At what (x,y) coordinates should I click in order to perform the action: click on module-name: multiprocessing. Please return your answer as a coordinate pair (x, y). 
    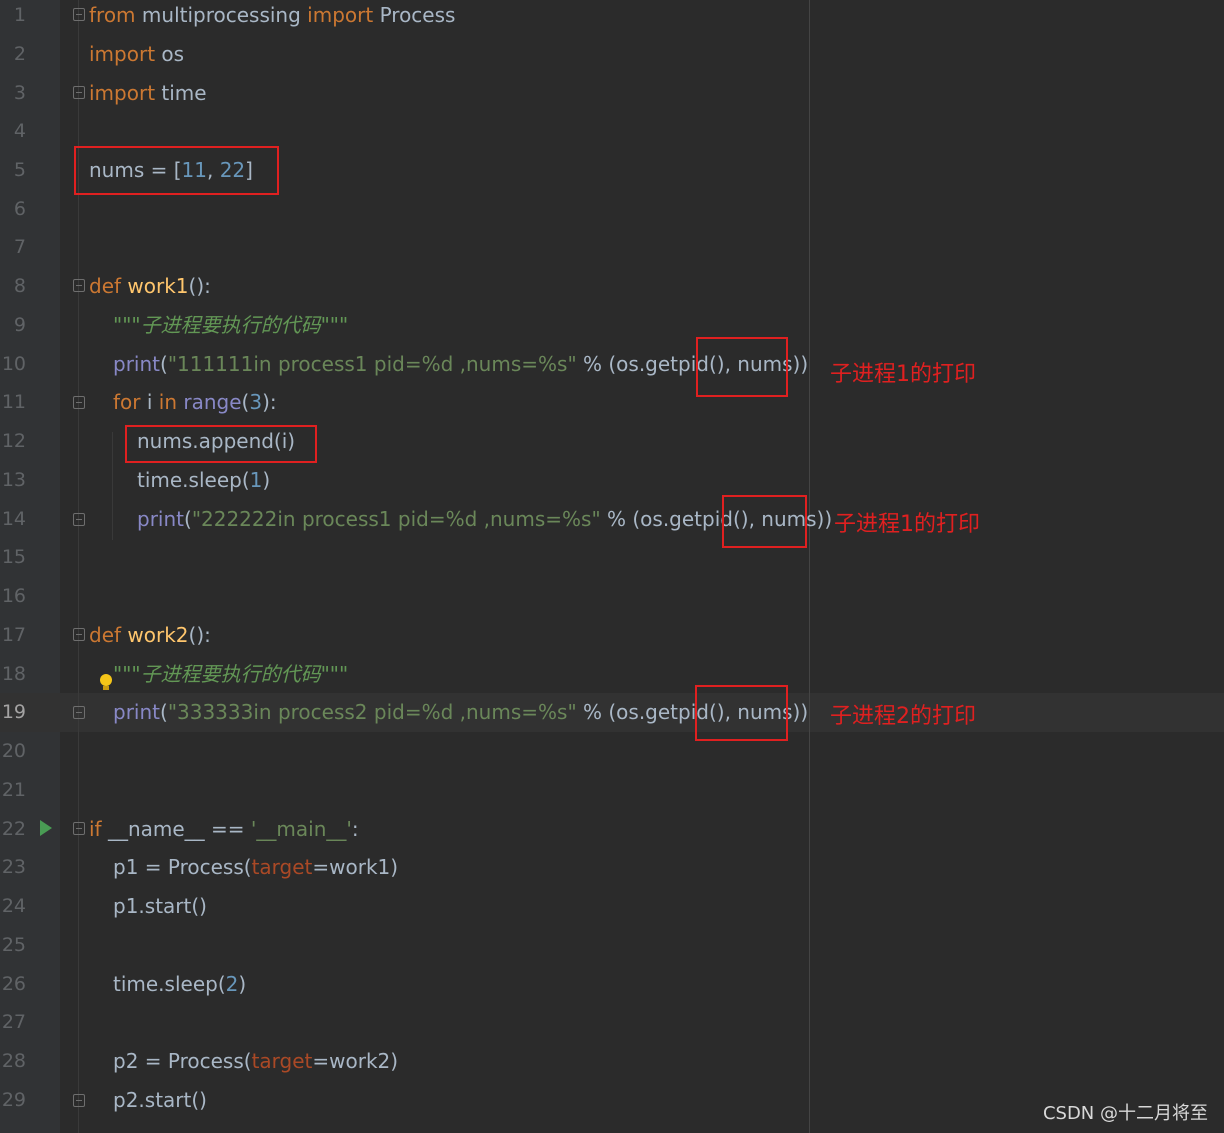
    Looking at the image, I should click on (221, 15).